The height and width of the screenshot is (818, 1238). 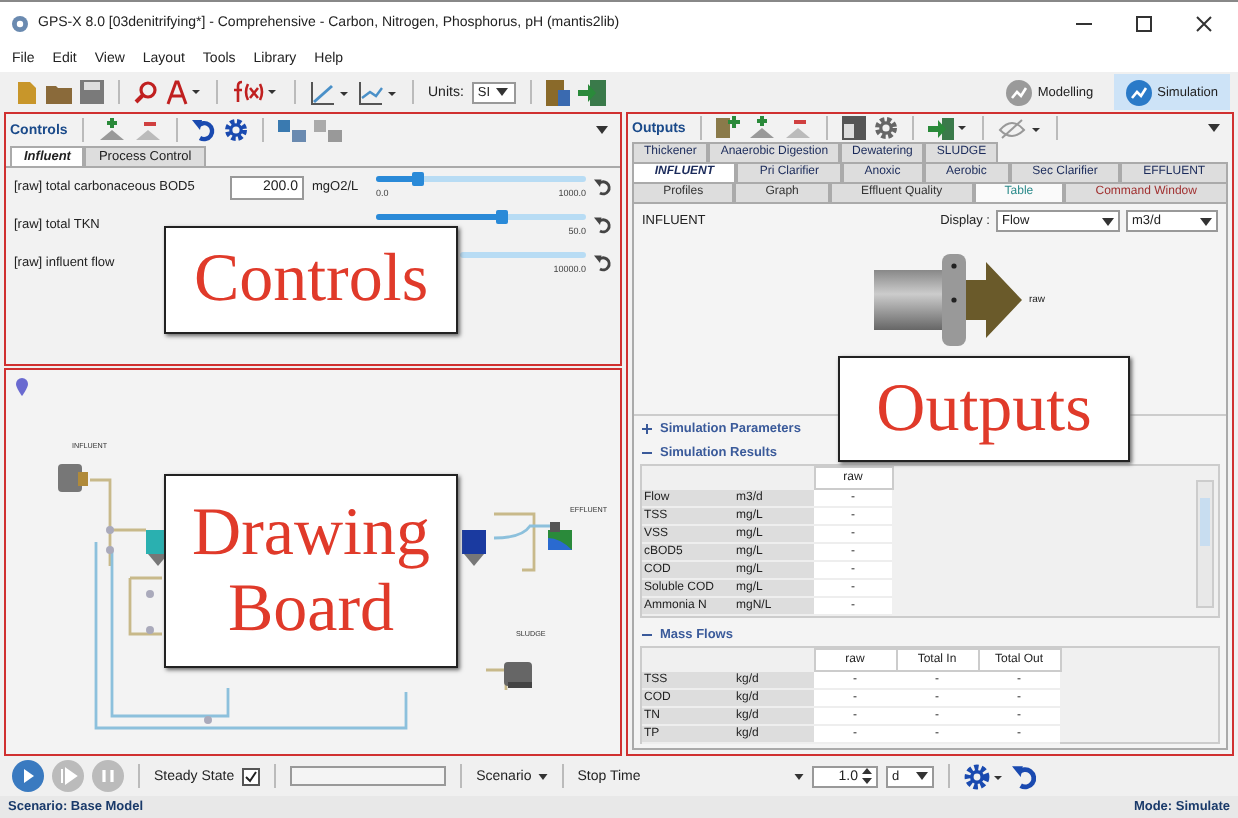 I want to click on eye-icon, so click(x=1019, y=128).